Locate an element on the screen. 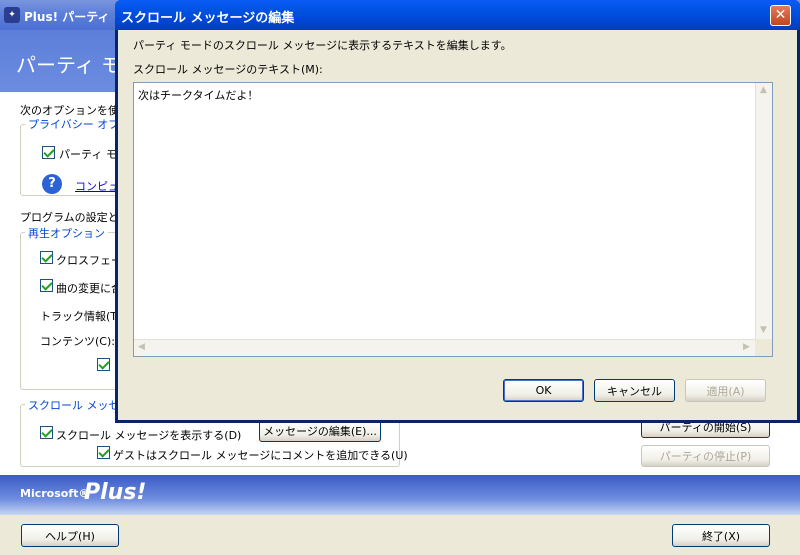  program-settings-text: プログラムの設定とゲ is located at coordinates (75, 217).